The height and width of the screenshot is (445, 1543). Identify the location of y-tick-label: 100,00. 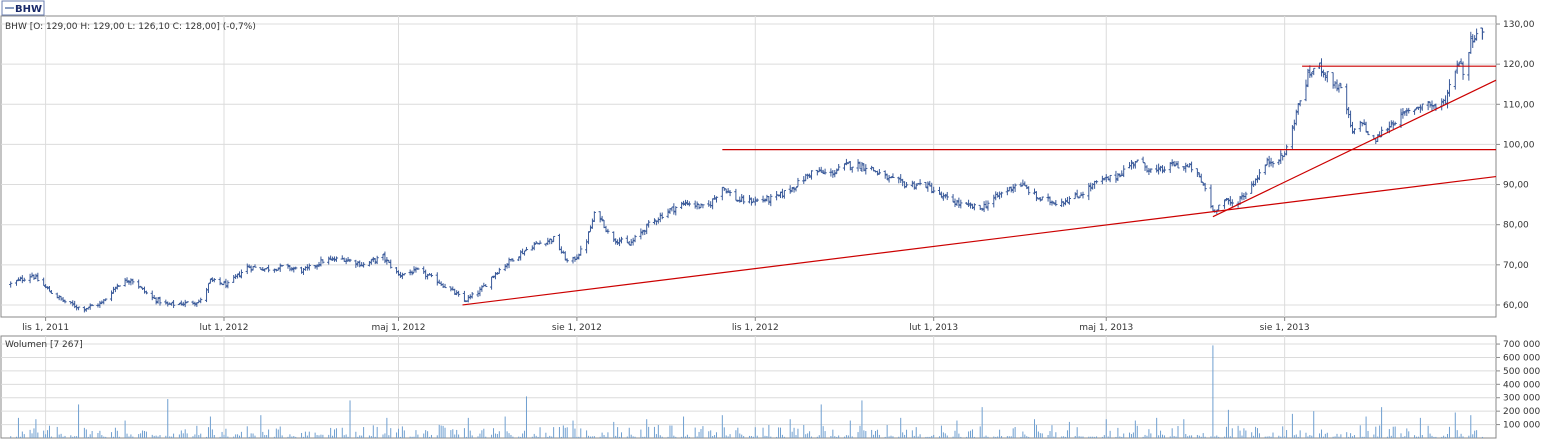
(1519, 145).